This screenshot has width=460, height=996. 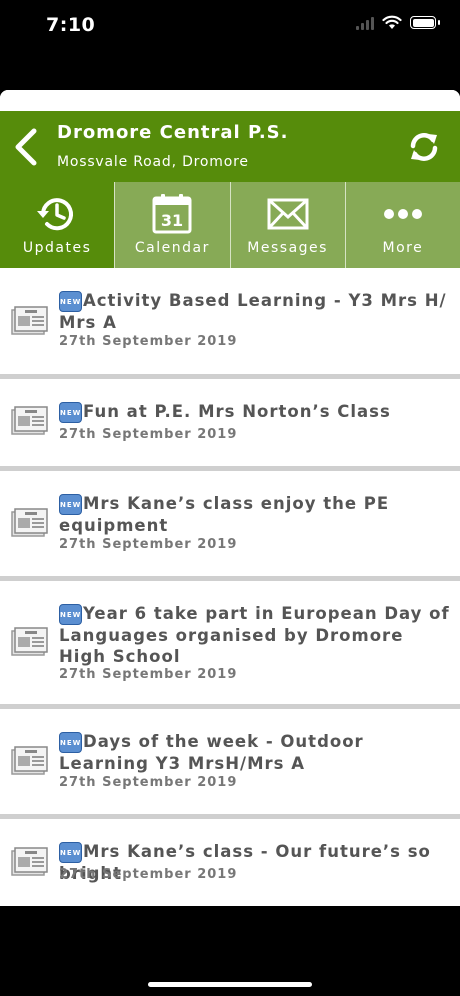 What do you see at coordinates (230, 100) in the screenshot?
I see `top-strip` at bounding box center [230, 100].